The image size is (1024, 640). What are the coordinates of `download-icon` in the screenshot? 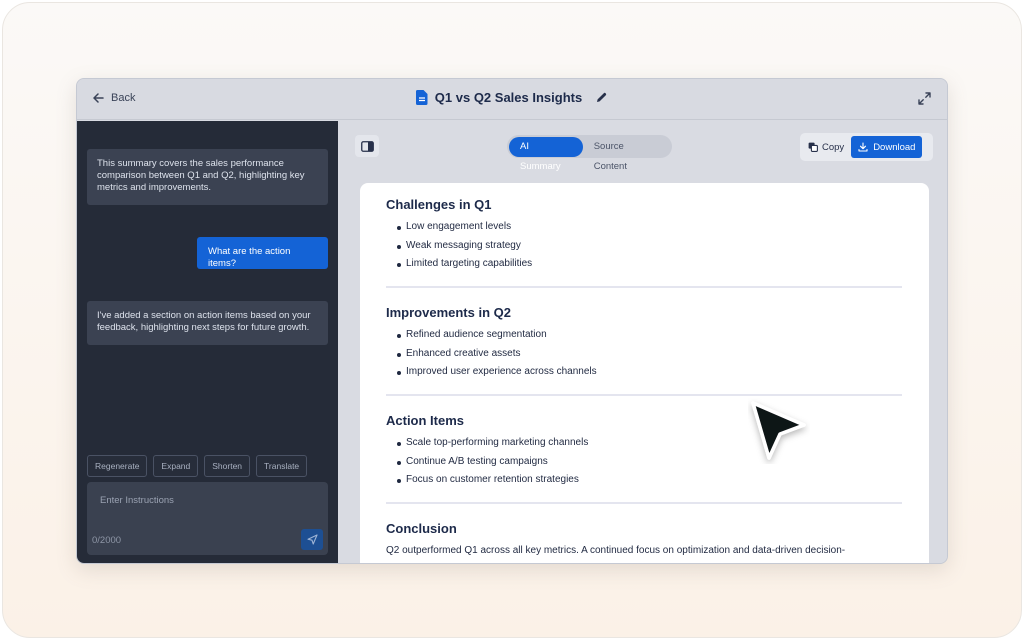 It's located at (863, 147).